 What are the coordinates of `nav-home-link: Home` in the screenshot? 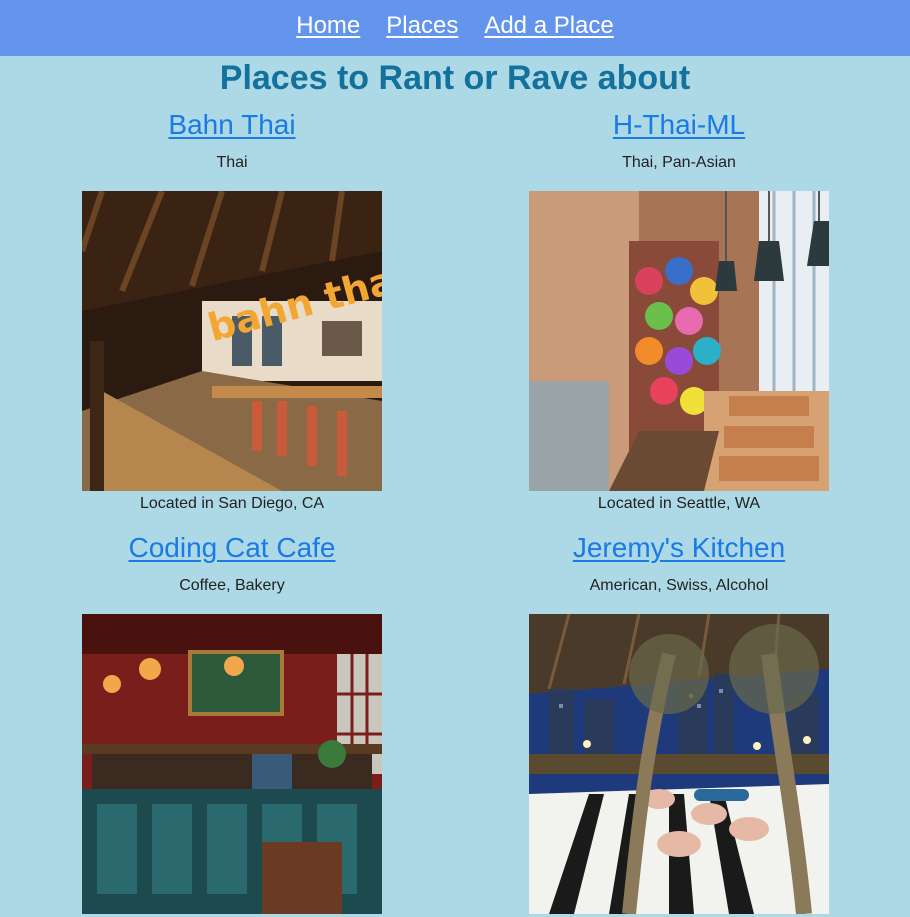 It's located at (328, 26).